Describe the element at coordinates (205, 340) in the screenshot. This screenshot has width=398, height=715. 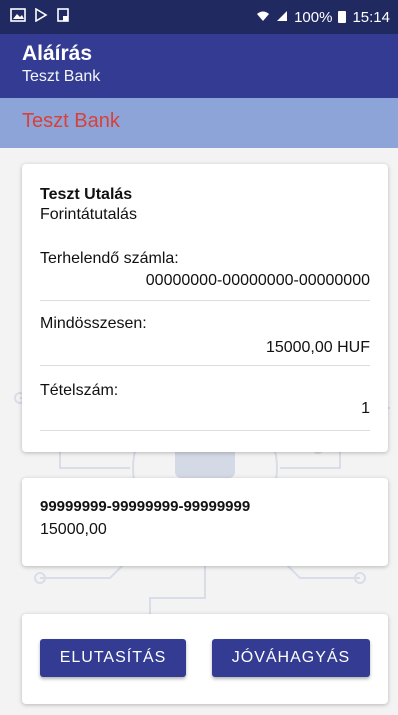
I see `total-row: Mindösszesen: 15000,00 HUF` at that location.